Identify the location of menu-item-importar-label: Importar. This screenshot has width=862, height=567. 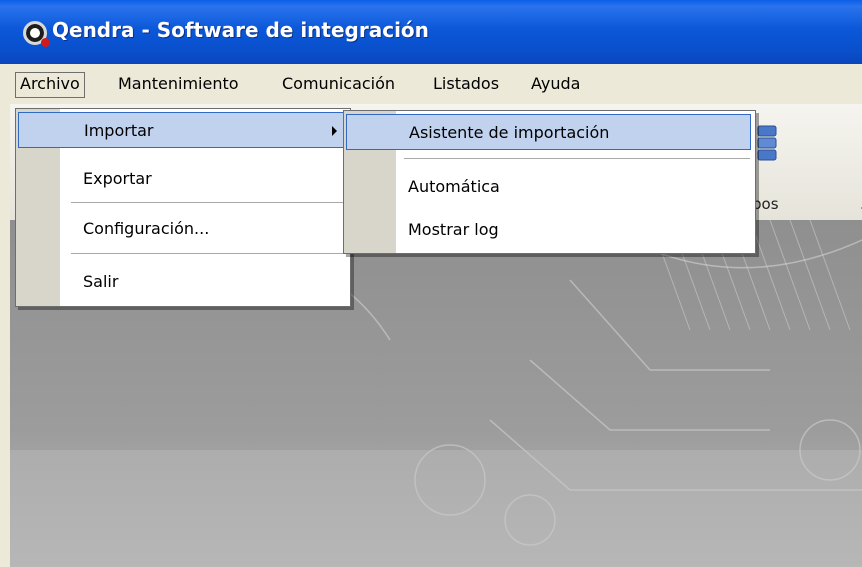
(119, 130).